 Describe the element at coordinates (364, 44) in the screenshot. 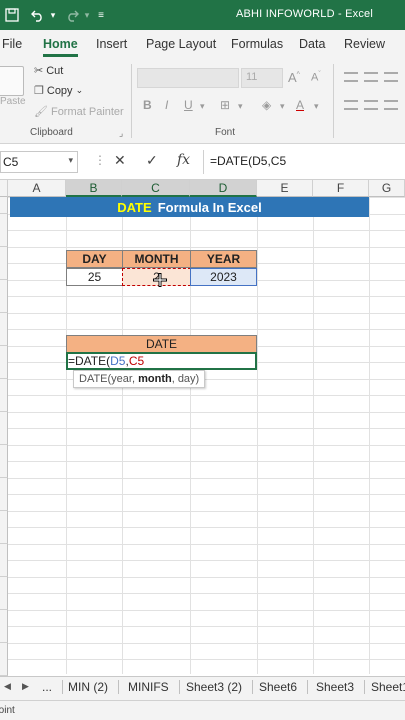

I see `tab-review: Review` at that location.